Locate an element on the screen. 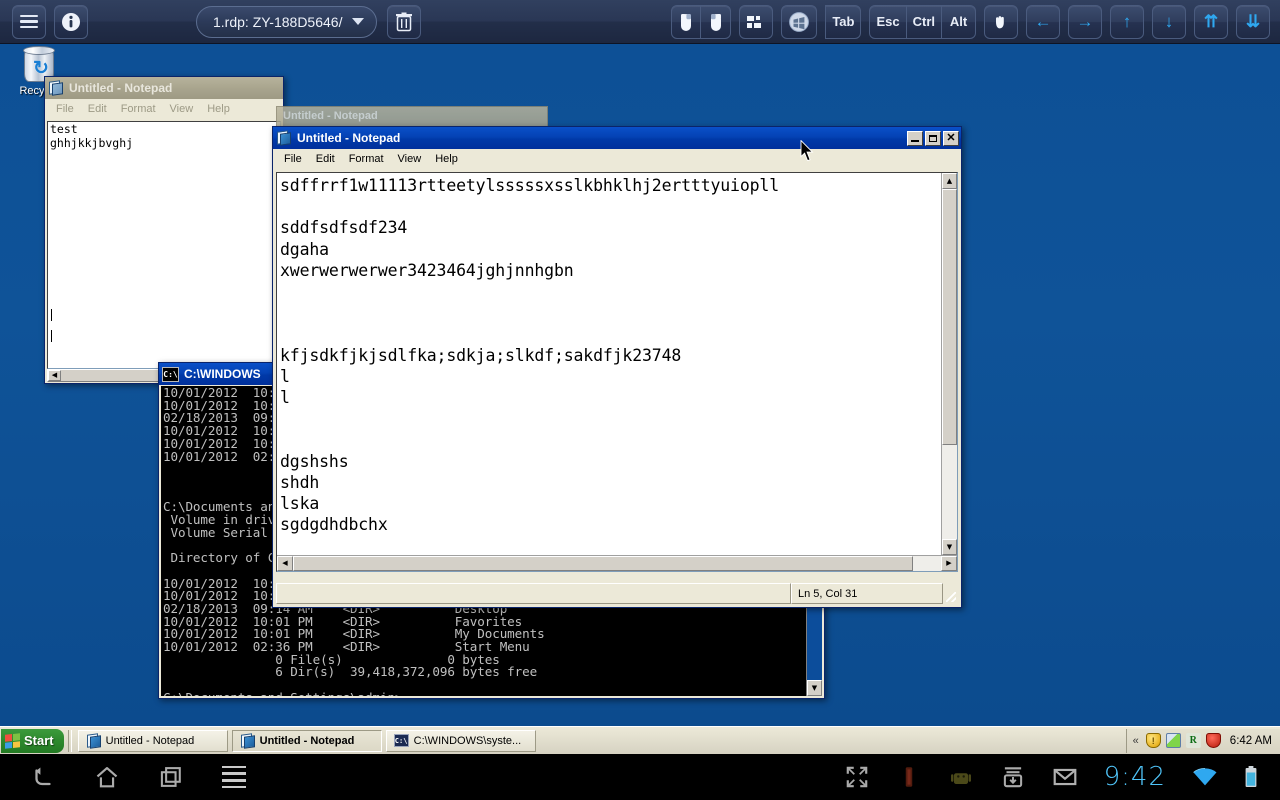  trash-icon is located at coordinates (404, 21).